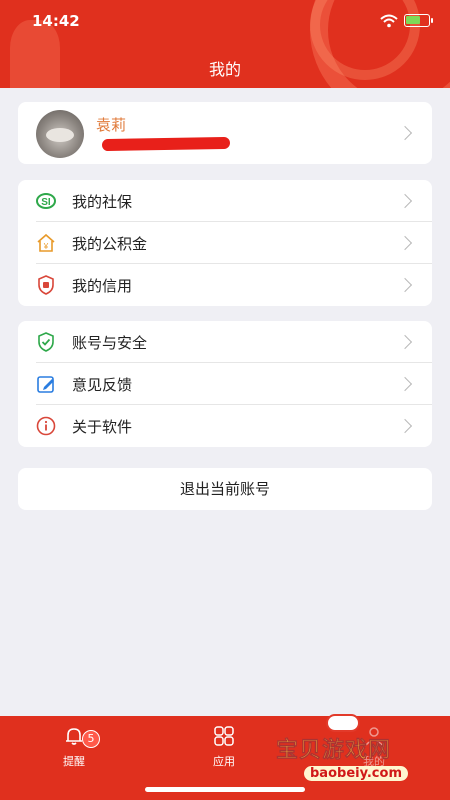 This screenshot has width=450, height=800. What do you see at coordinates (224, 736) in the screenshot?
I see `grid-icon` at bounding box center [224, 736].